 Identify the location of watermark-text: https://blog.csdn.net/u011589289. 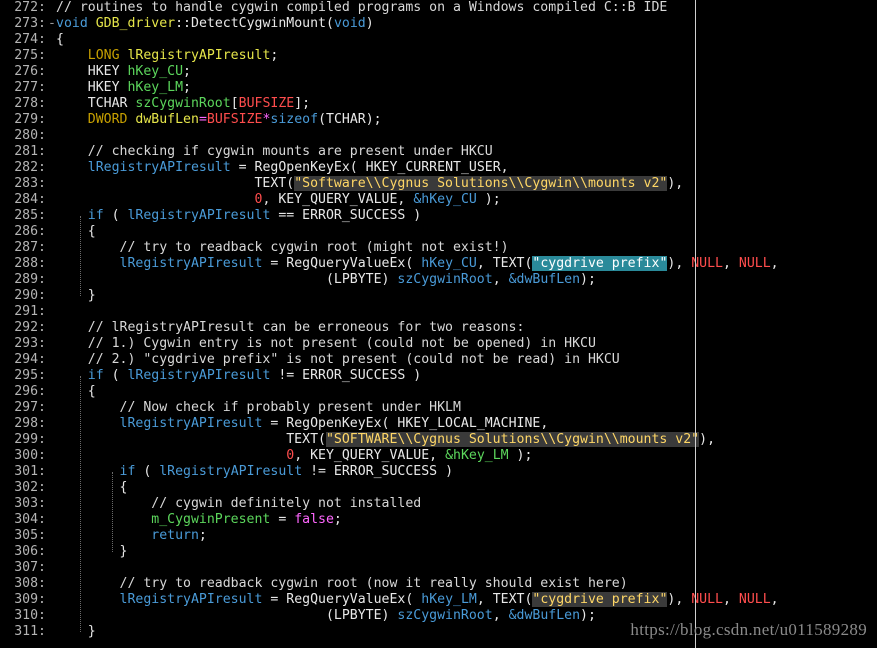
(748, 629).